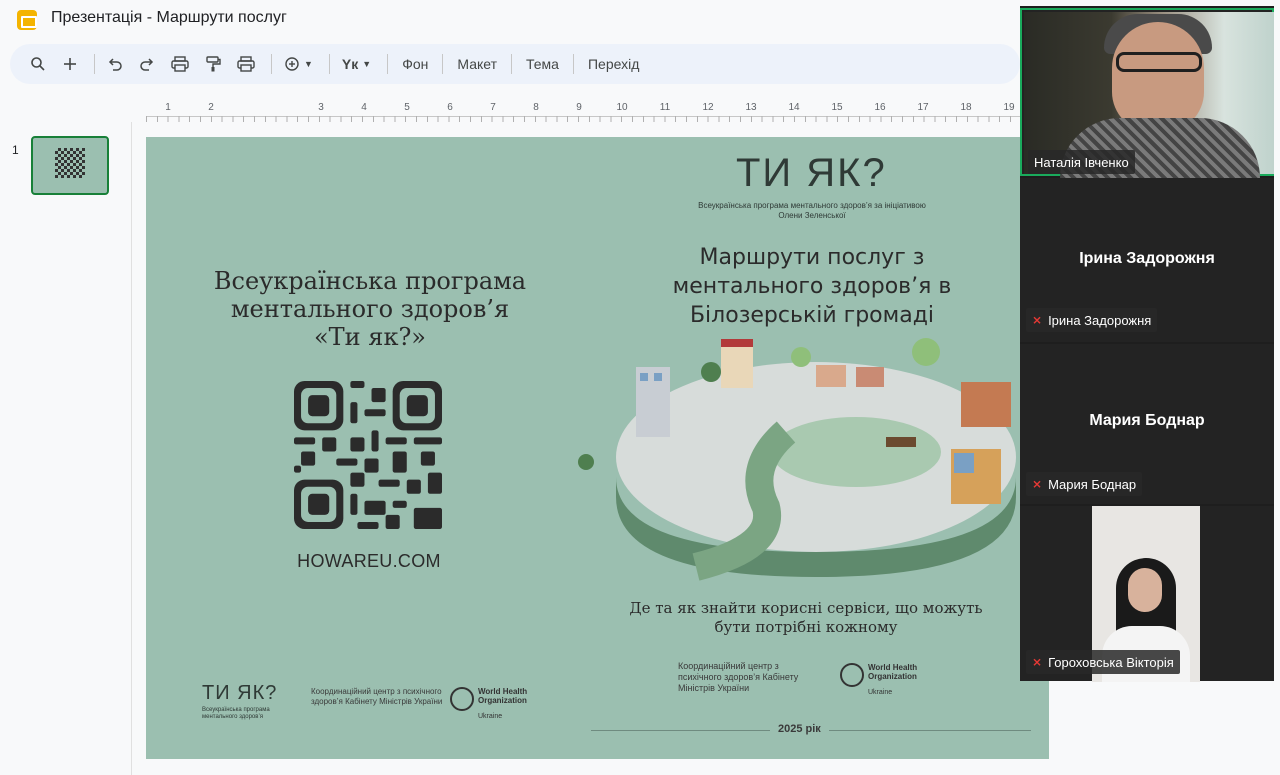 The image size is (1280, 775). I want to click on participant-name-large: Мария Боднар, so click(1147, 420).